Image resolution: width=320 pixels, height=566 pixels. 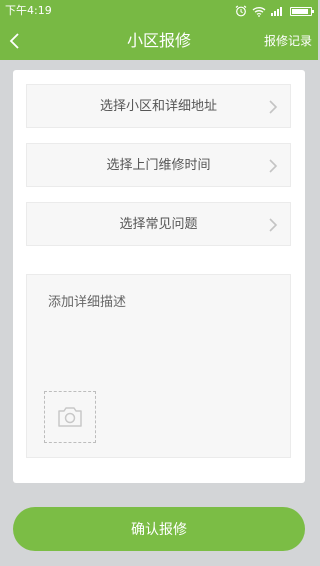 What do you see at coordinates (259, 11) in the screenshot?
I see `wifi-icon` at bounding box center [259, 11].